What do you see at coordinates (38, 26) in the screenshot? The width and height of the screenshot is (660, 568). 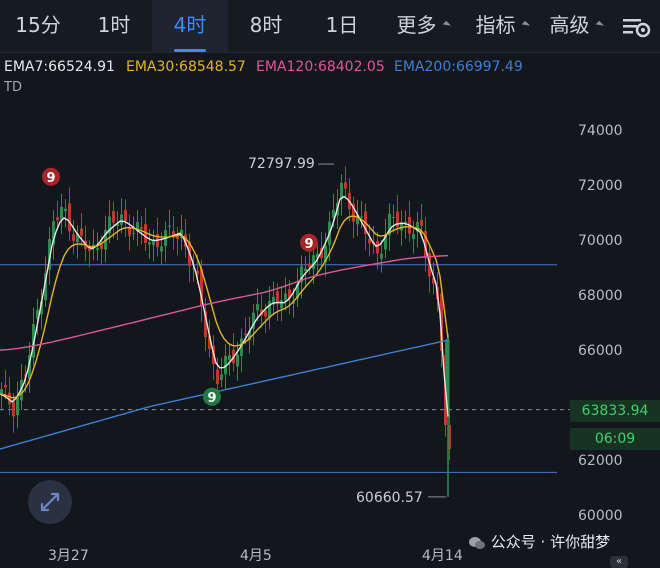 I see `tab-15m: 15分` at bounding box center [38, 26].